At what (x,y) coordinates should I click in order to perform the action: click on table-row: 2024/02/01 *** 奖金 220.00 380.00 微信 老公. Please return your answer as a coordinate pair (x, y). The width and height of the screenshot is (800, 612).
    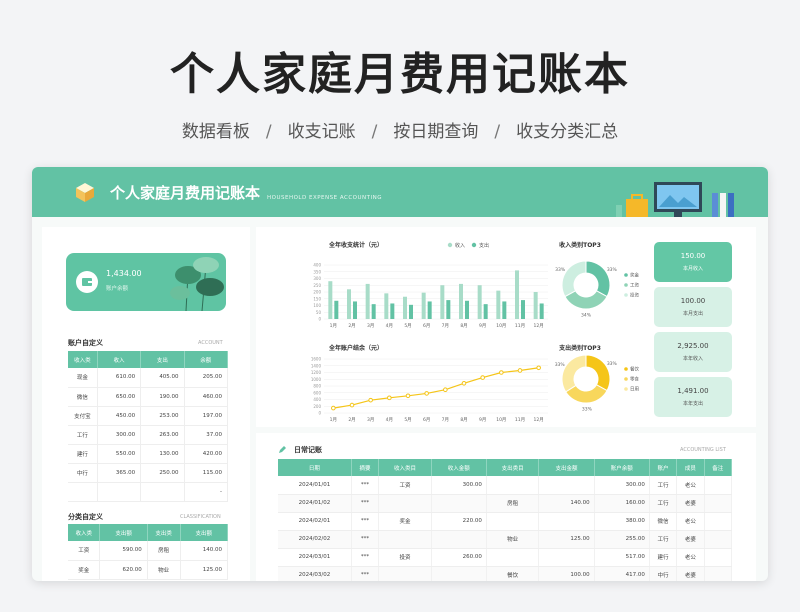
    Looking at the image, I should click on (505, 521).